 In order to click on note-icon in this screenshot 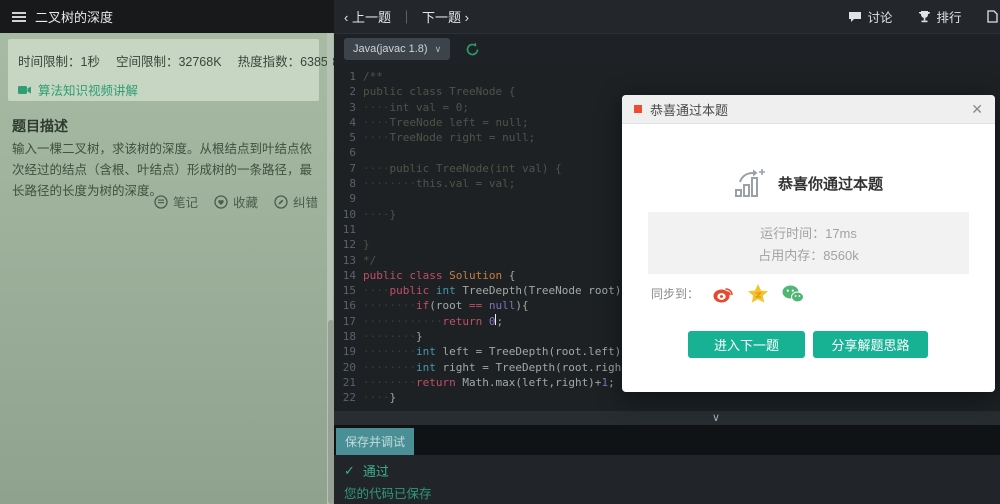, I will do `click(161, 201)`.